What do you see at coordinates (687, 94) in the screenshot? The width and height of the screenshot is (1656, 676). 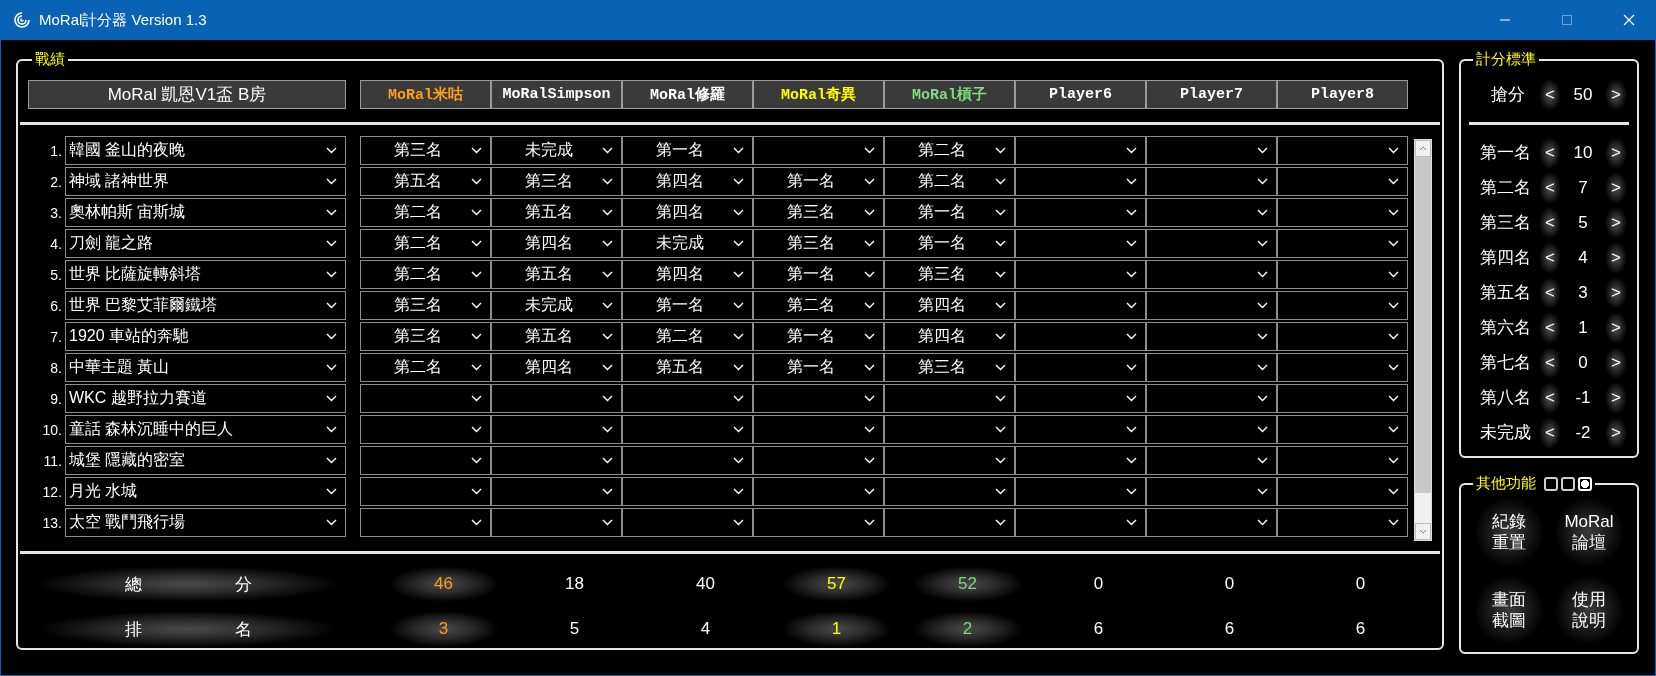 I see `player-header: MoRal修羅` at bounding box center [687, 94].